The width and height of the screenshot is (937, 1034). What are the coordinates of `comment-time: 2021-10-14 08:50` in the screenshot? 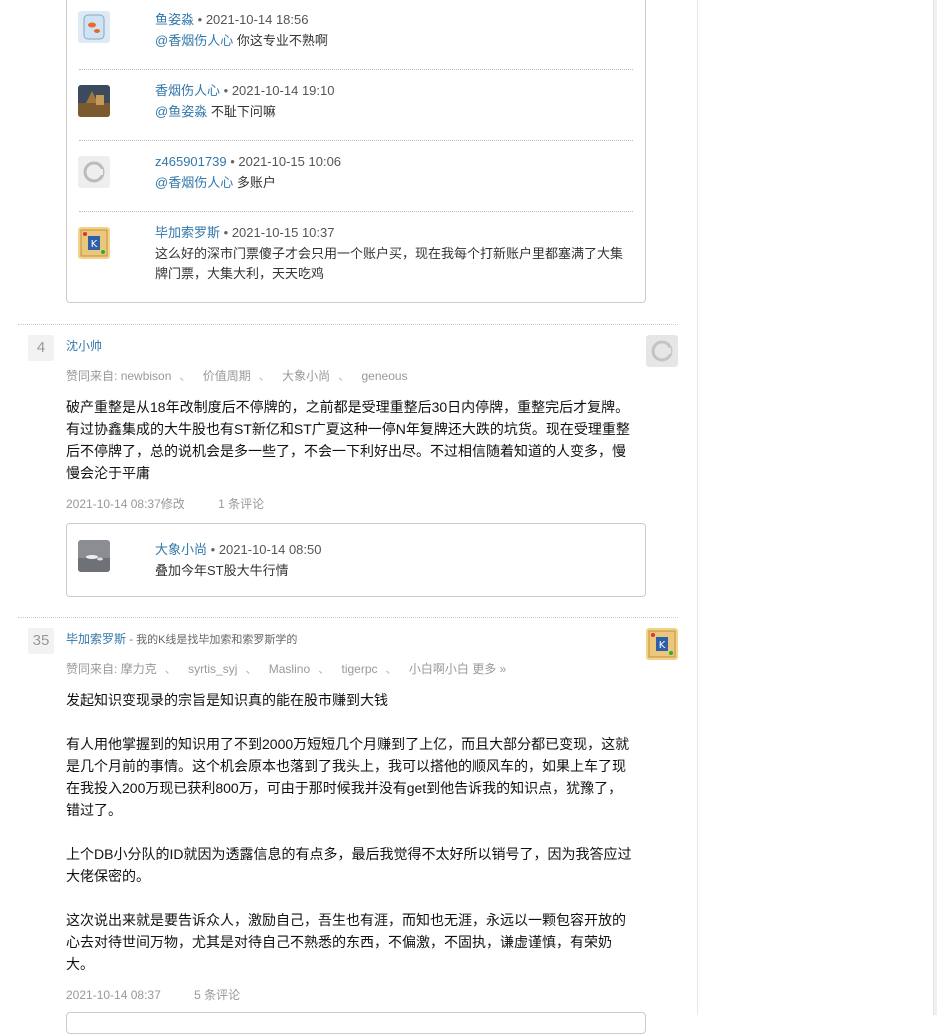 It's located at (270, 549).